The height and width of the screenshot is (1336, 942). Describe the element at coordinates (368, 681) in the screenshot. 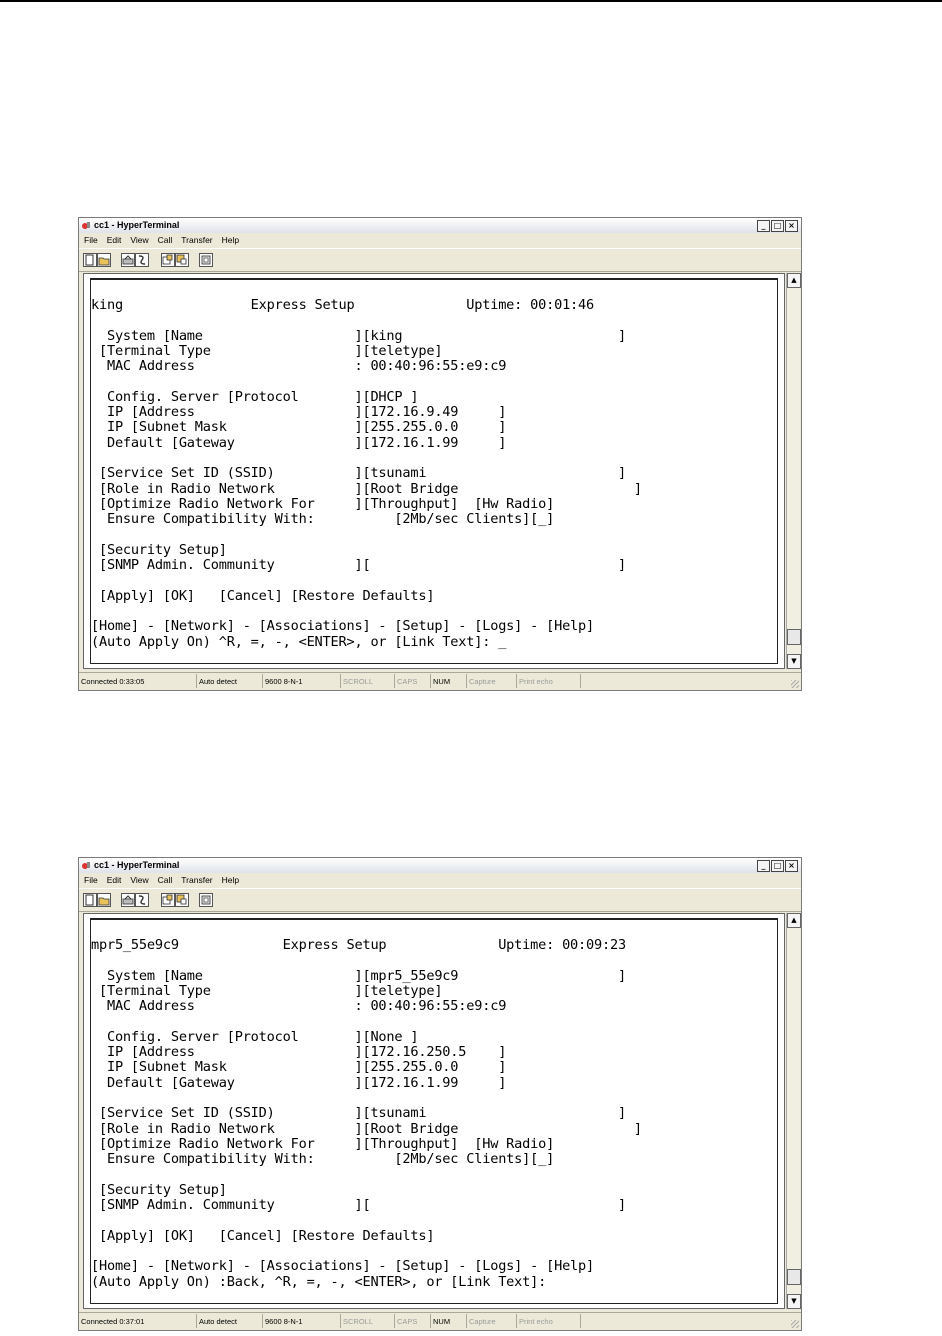

I see `status-scroll: SCROLL` at that location.